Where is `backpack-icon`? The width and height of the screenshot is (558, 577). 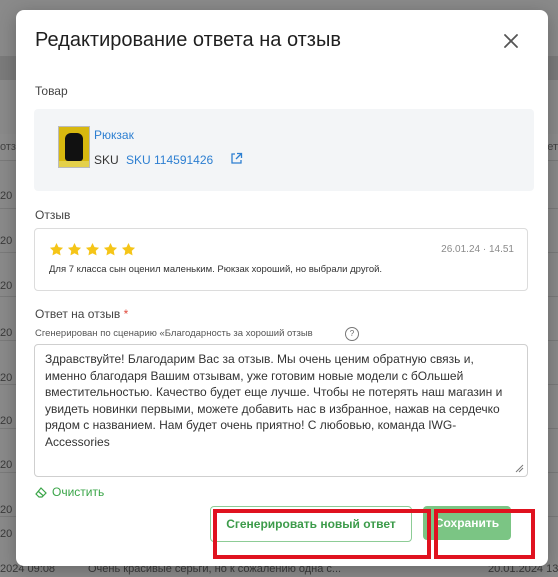 backpack-icon is located at coordinates (74, 147).